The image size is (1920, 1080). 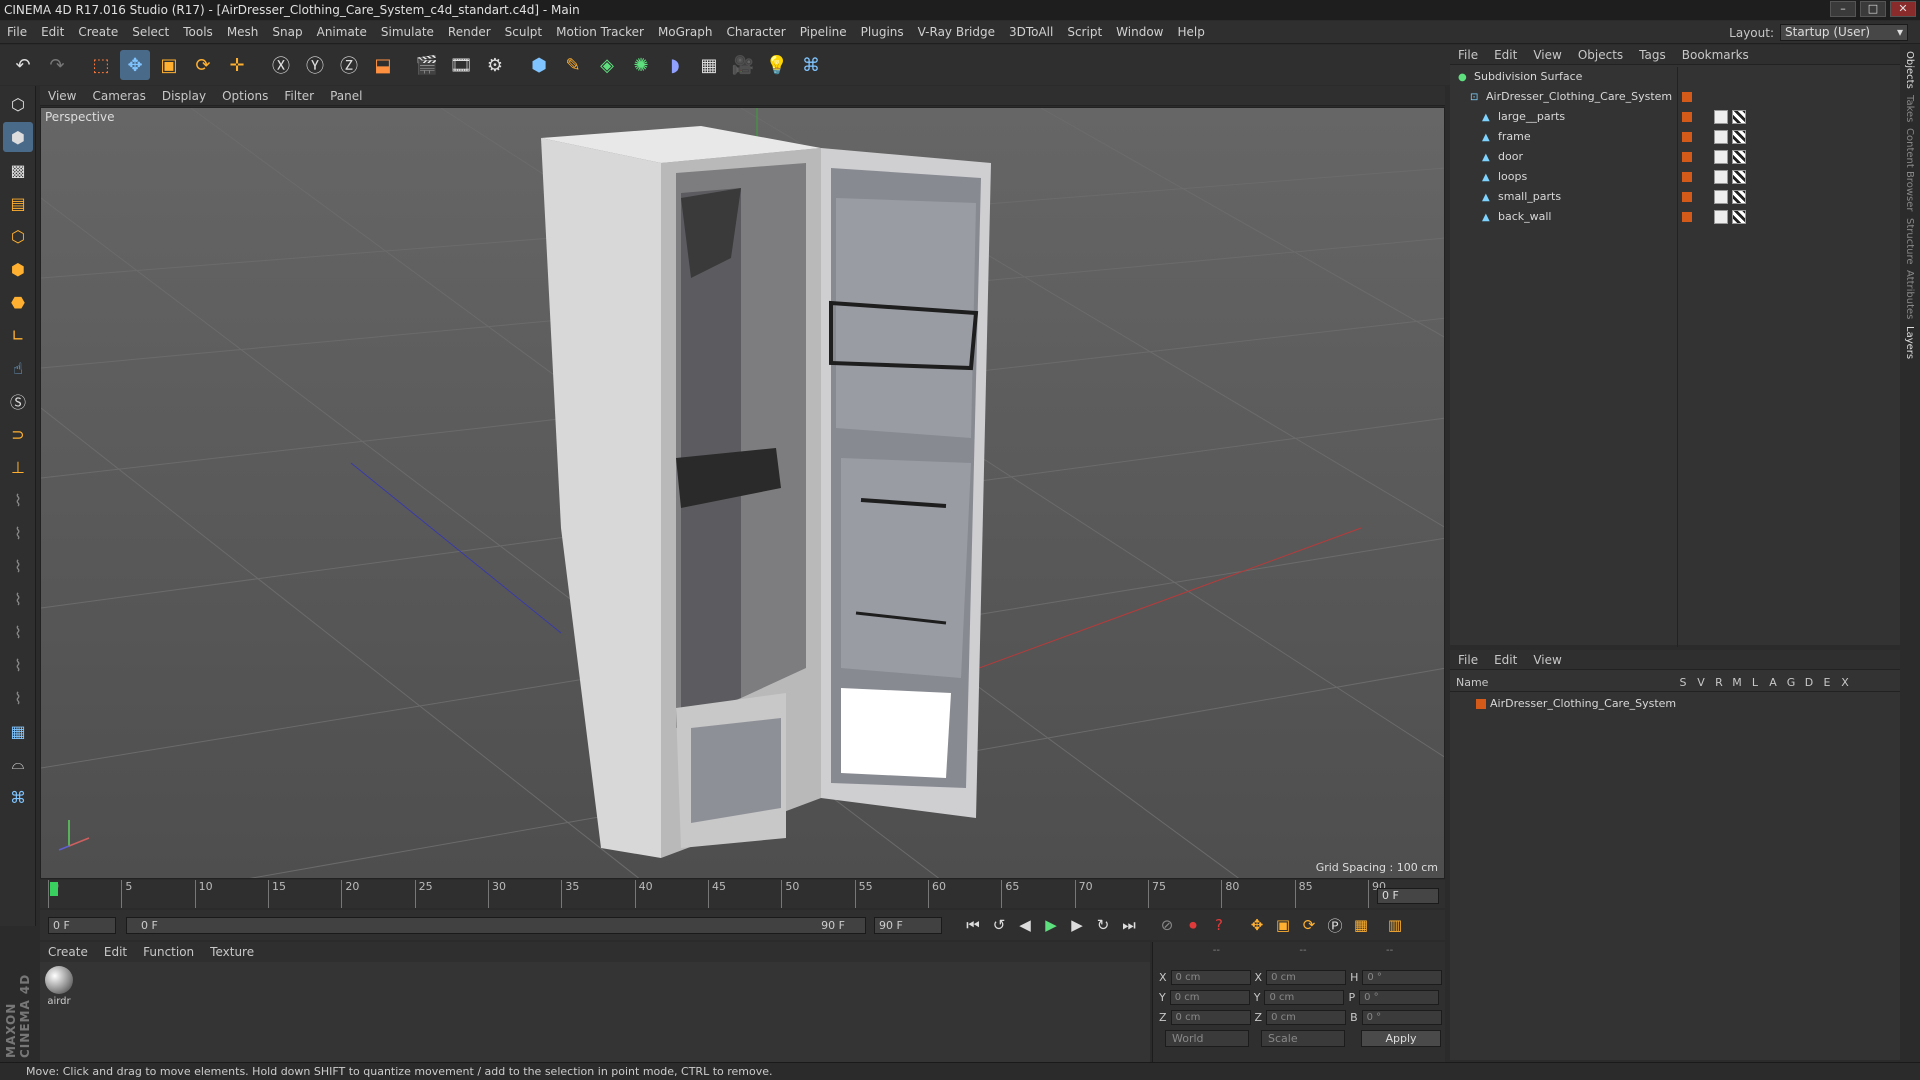 What do you see at coordinates (675, 65) in the screenshot?
I see `deformer-icon: ◗` at bounding box center [675, 65].